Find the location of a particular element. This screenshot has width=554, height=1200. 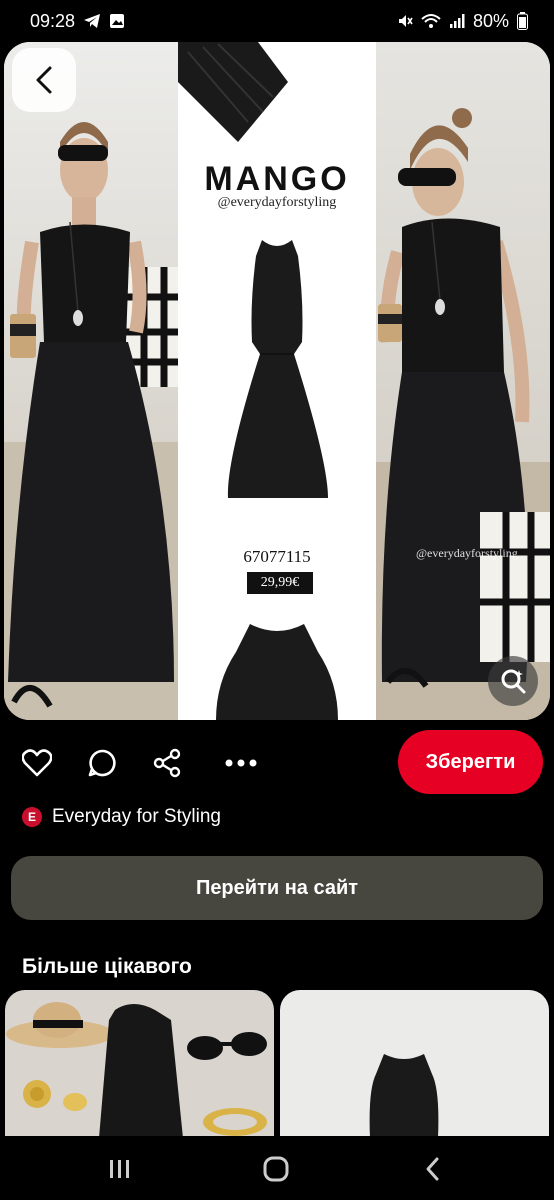

more-icon is located at coordinates (241, 763).